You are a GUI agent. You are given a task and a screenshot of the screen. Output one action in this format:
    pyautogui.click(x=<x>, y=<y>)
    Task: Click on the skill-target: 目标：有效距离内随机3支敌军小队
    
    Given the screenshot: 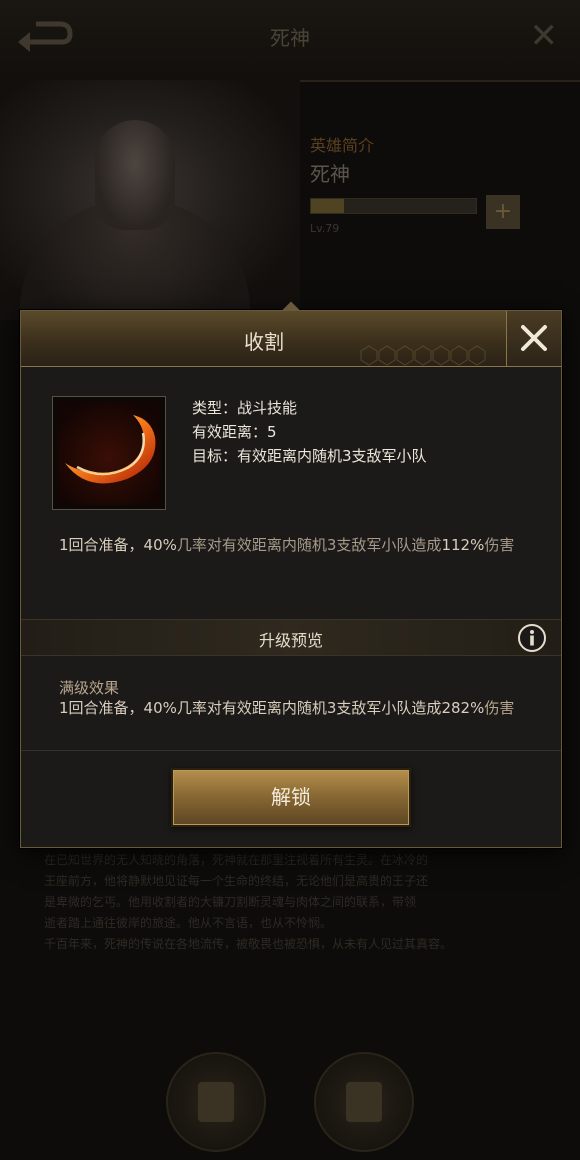 What is the action you would take?
    pyautogui.click(x=309, y=456)
    